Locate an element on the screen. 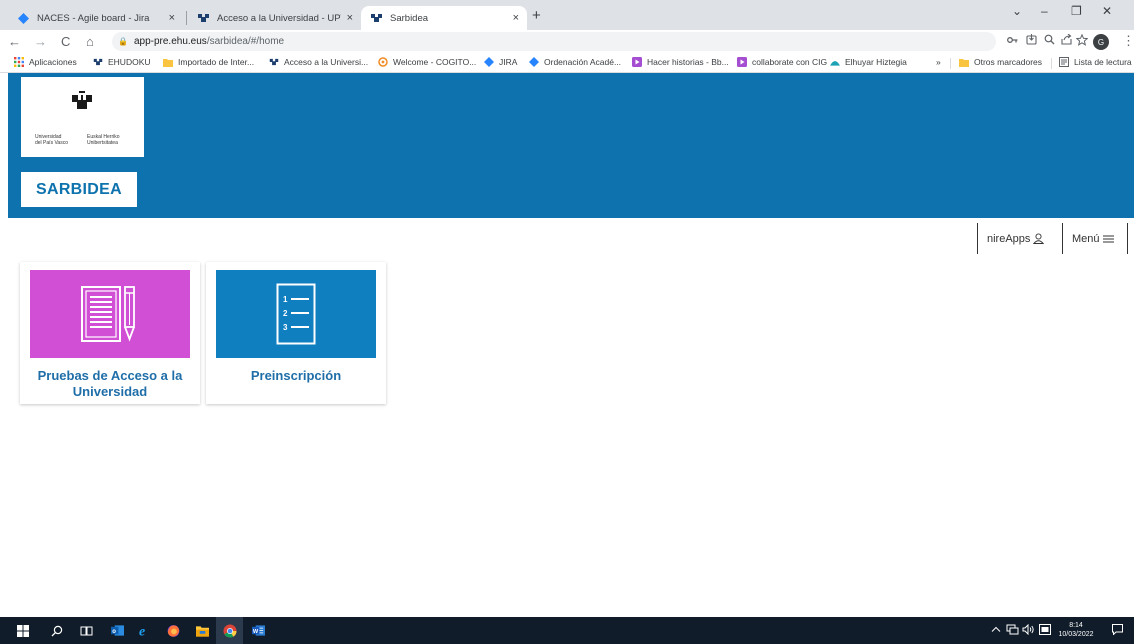 This screenshot has width=1134, height=644. outlook-icon: o is located at coordinates (117, 630).